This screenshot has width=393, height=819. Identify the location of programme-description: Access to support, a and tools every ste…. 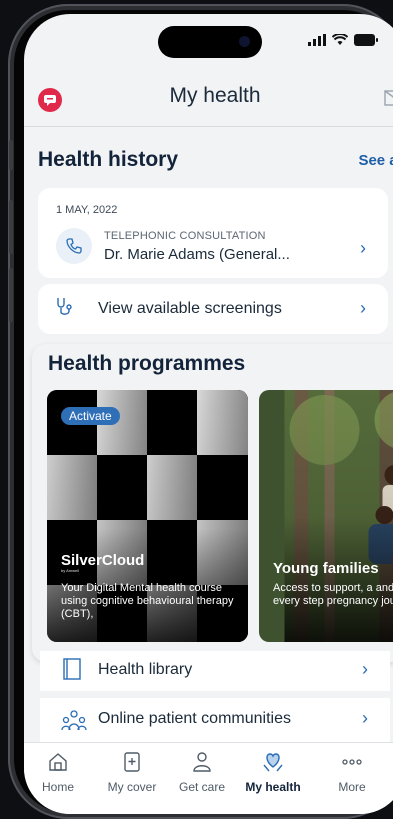
(333, 595).